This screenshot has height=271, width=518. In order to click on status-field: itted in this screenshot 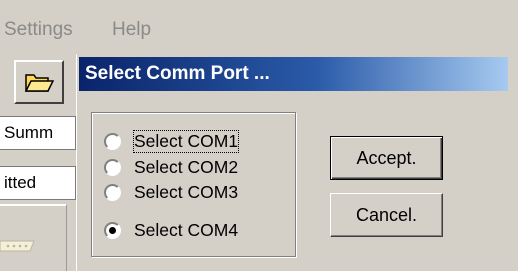, I will do `click(38, 183)`.